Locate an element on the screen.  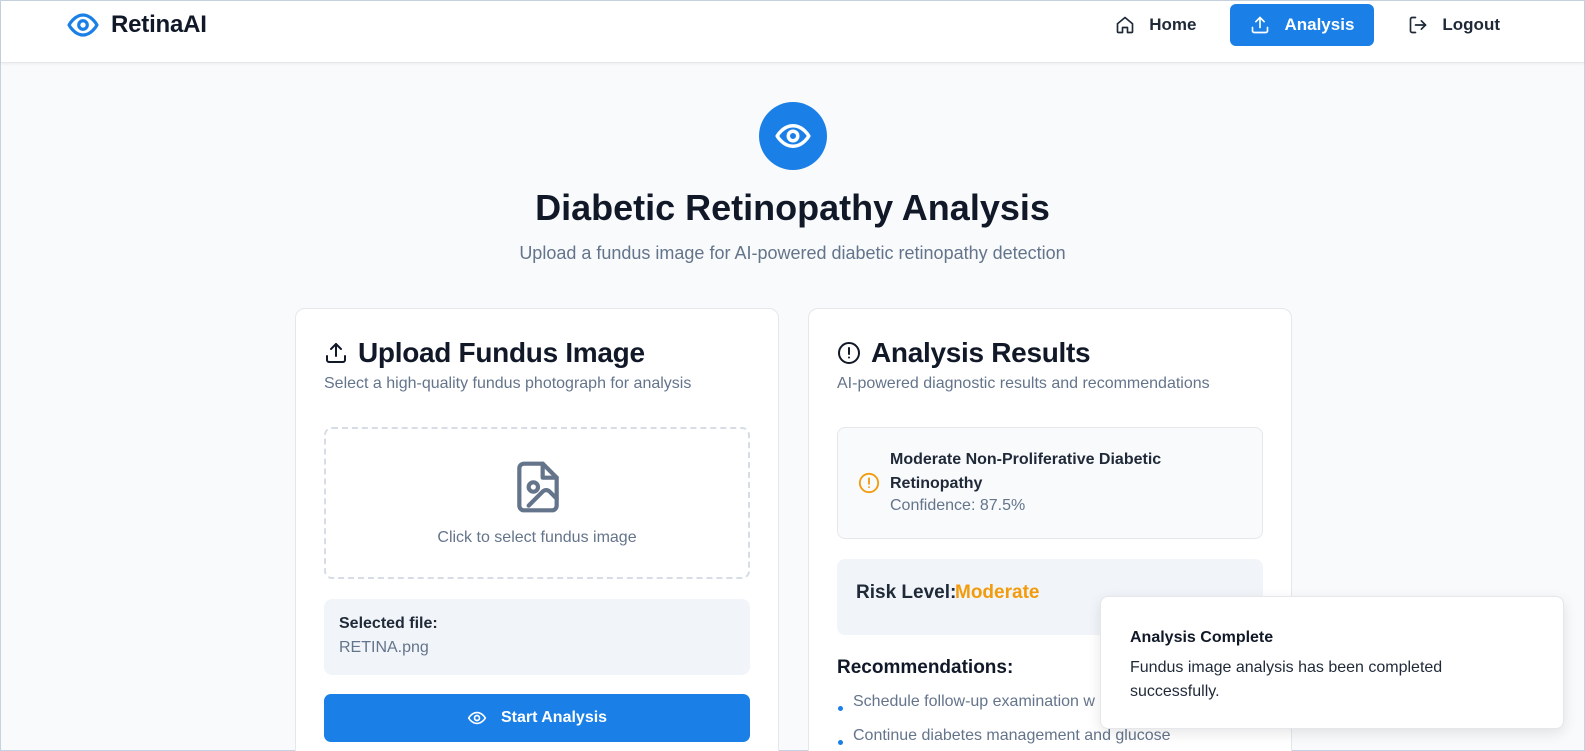
results-card-title: Analysis Results is located at coordinates (964, 353).